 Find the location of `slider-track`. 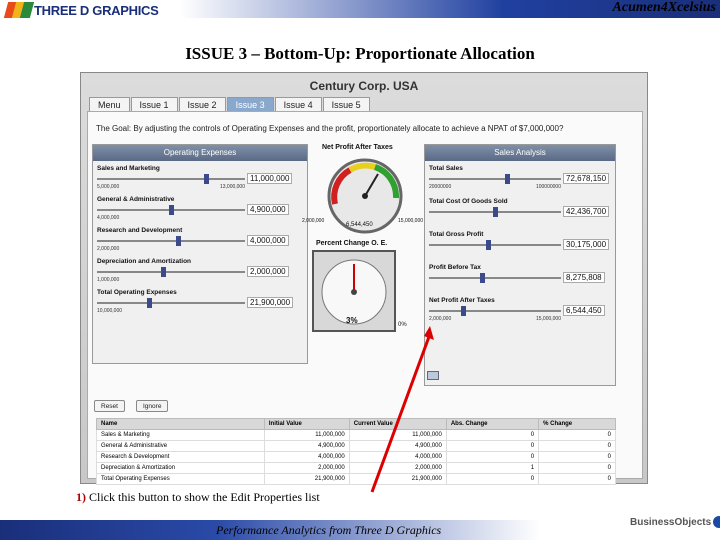

slider-track is located at coordinates (171, 179).